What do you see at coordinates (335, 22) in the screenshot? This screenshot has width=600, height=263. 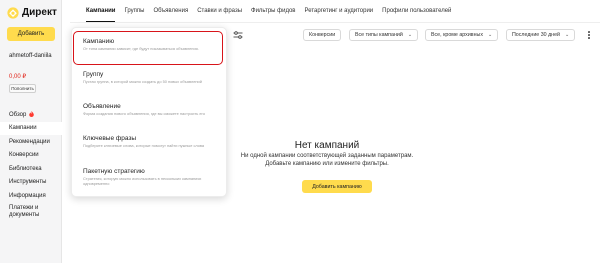 I see `tabs-divider` at bounding box center [335, 22].